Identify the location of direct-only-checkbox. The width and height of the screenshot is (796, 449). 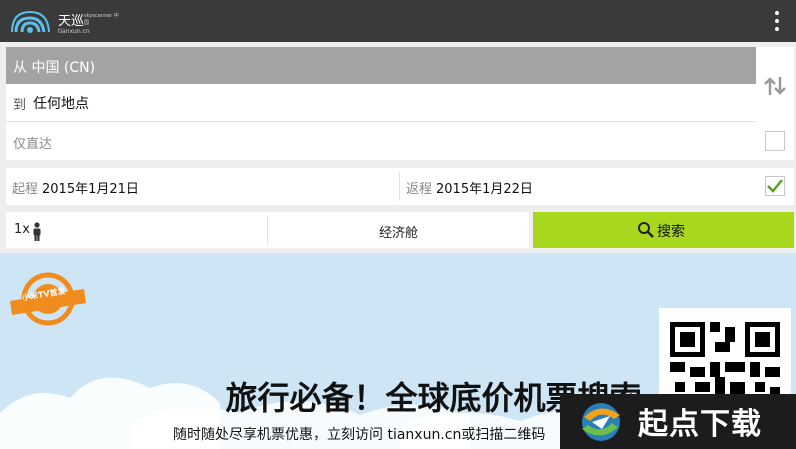
(775, 141).